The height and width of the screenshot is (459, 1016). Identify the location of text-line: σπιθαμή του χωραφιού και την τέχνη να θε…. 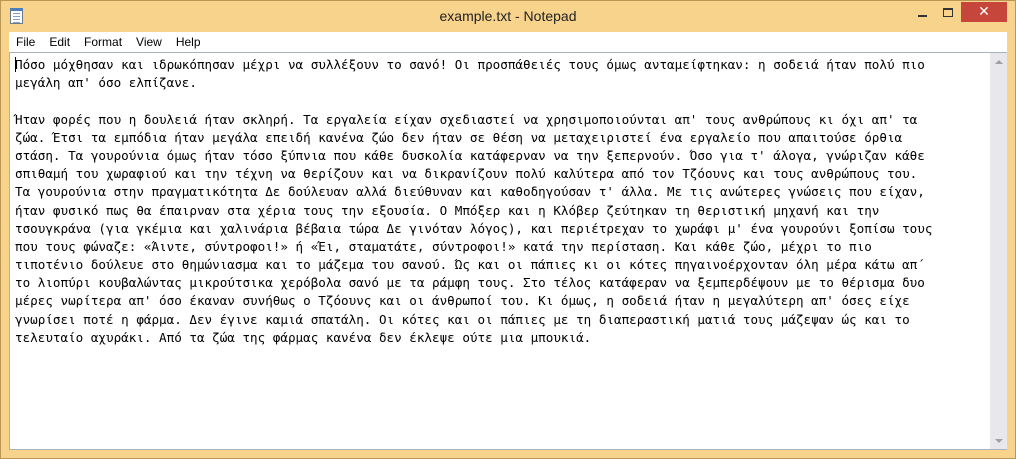
(466, 174).